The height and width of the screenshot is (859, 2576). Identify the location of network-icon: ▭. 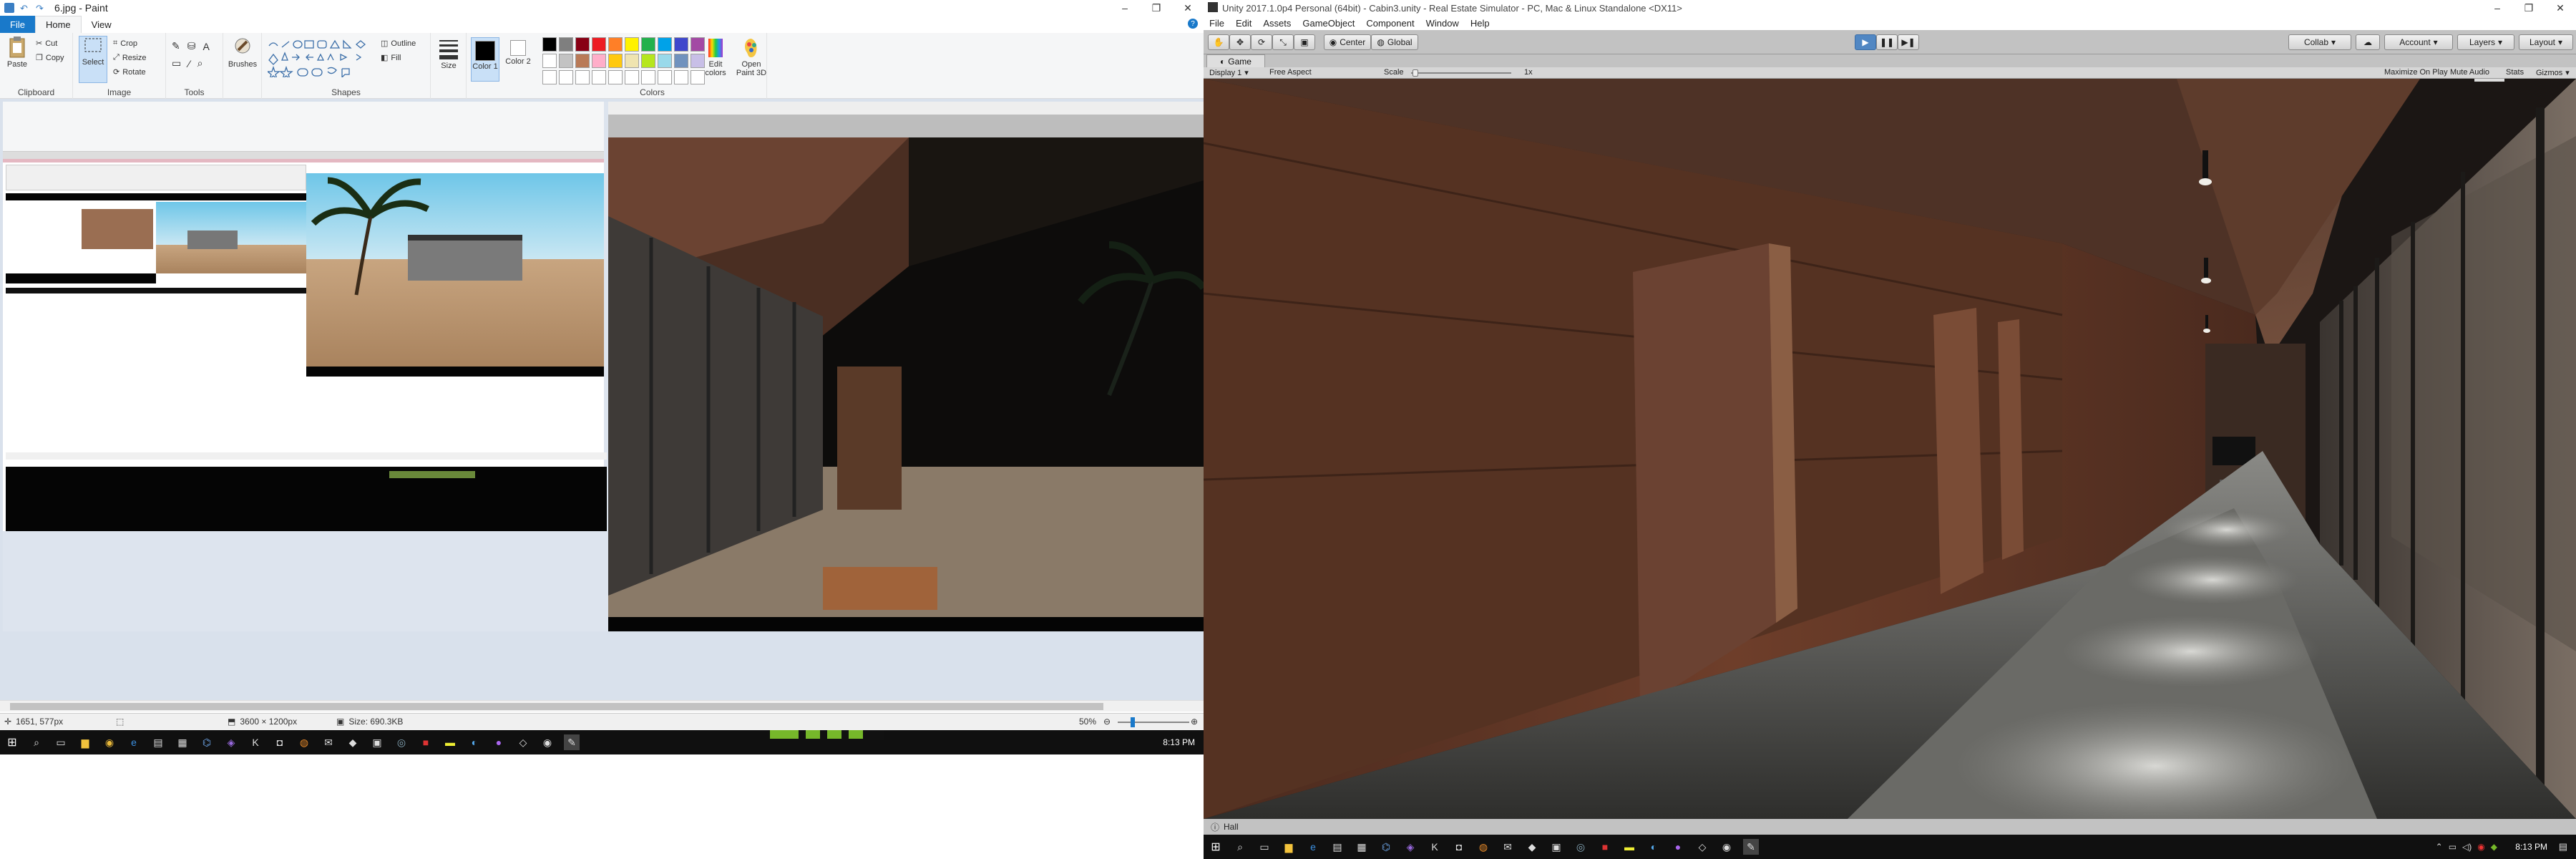
(2453, 847).